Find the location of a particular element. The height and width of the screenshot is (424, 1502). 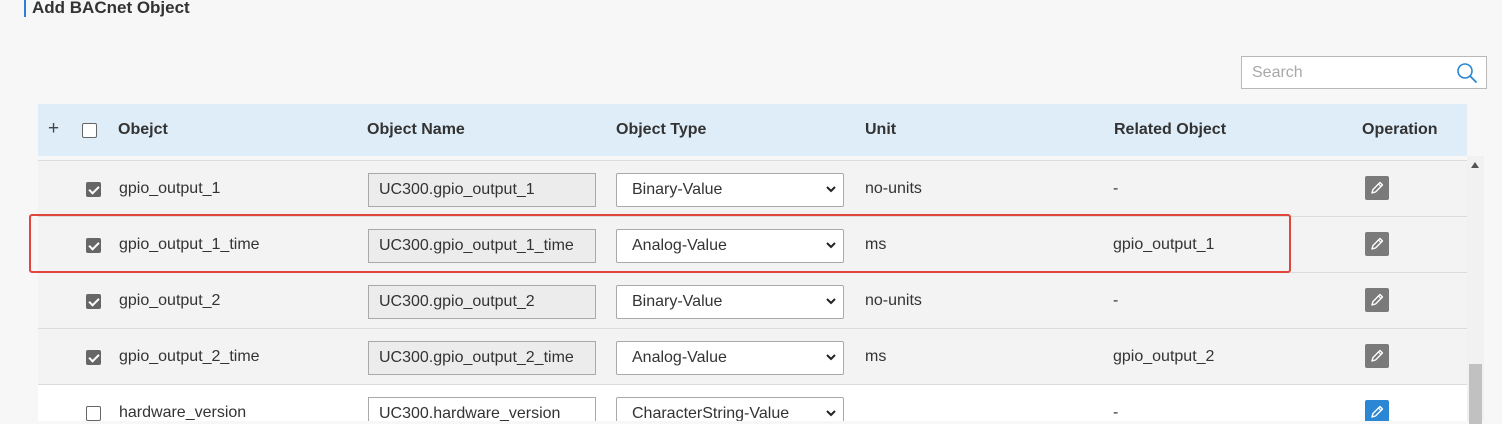

object-name-input: UC300.hardware_version is located at coordinates (482, 409).